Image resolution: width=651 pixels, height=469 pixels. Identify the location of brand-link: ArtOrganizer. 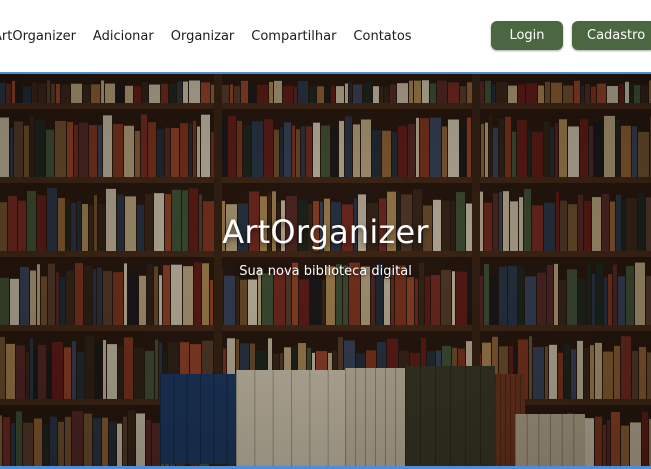
(38, 36).